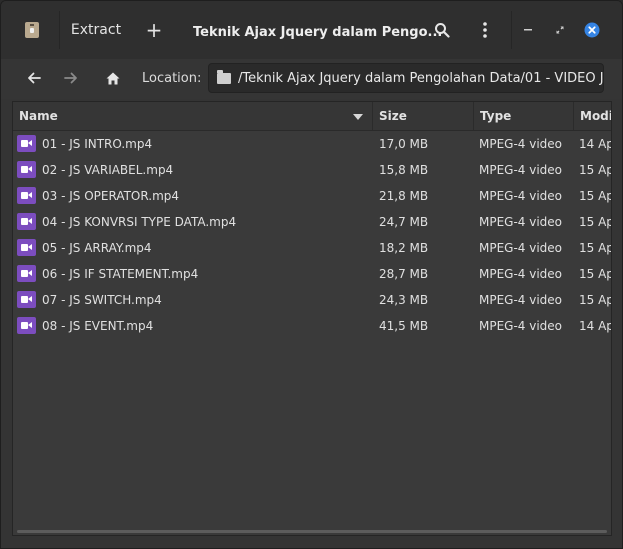 Image resolution: width=623 pixels, height=549 pixels. What do you see at coordinates (592, 30) in the screenshot?
I see `close-icon` at bounding box center [592, 30].